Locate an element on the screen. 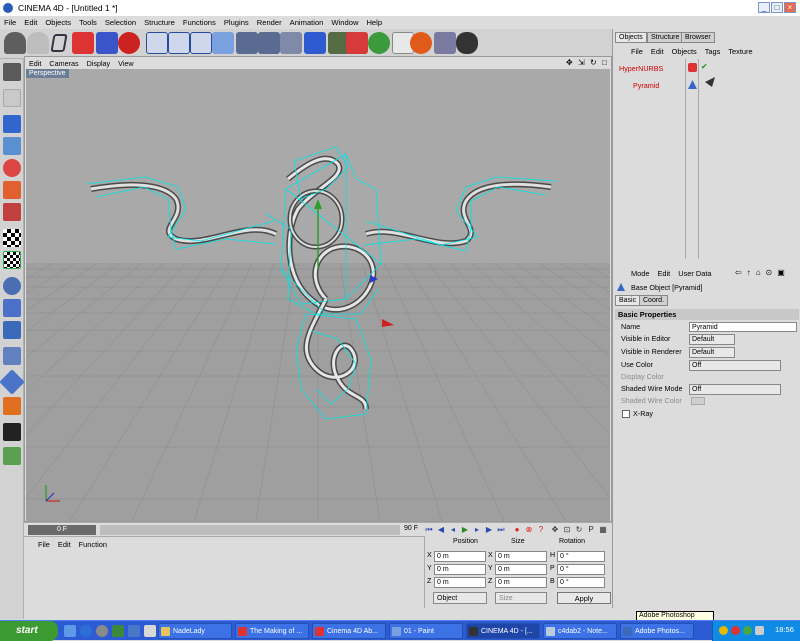 This screenshot has height=641, width=800. close-icon: × is located at coordinates (790, 7).